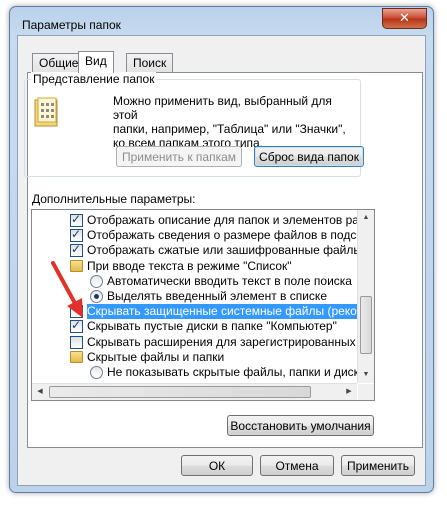 The height and width of the screenshot is (512, 447). Describe the element at coordinates (189, 265) in the screenshot. I see `setting-label: При вводе текста в режиме "Список"` at that location.